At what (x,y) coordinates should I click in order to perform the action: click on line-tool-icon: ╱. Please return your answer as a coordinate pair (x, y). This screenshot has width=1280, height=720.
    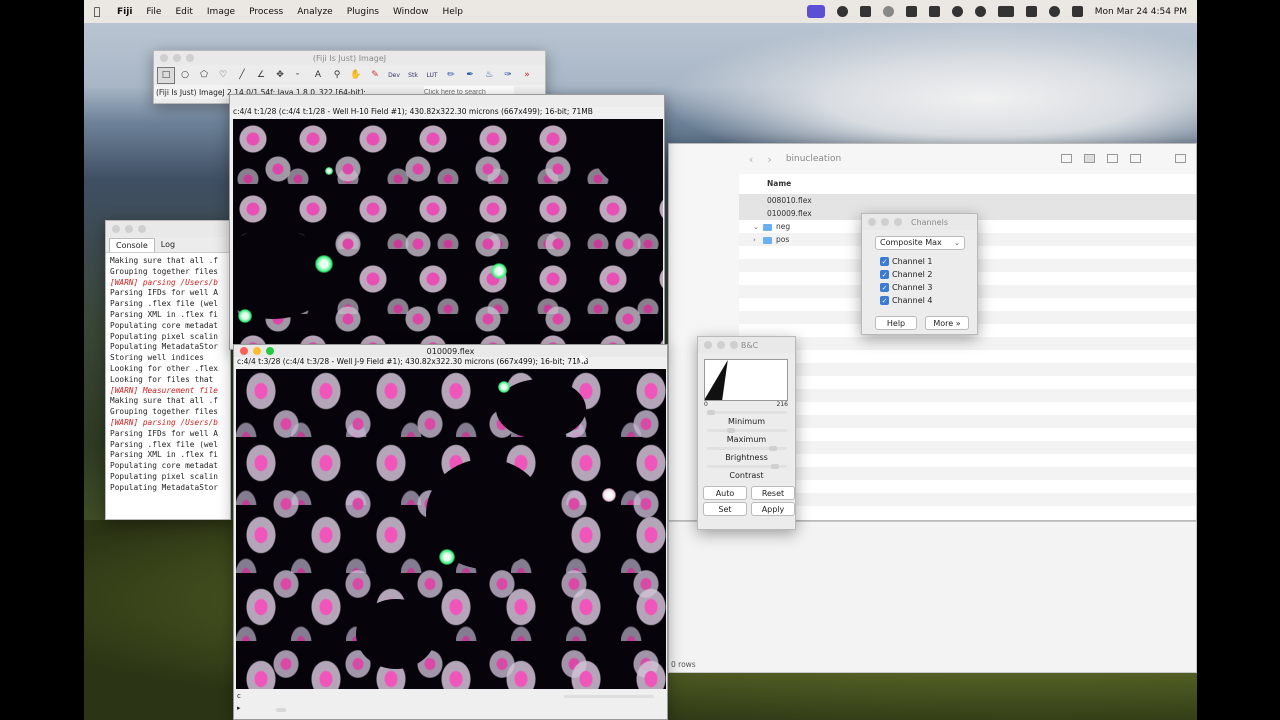
    Looking at the image, I should click on (242, 75).